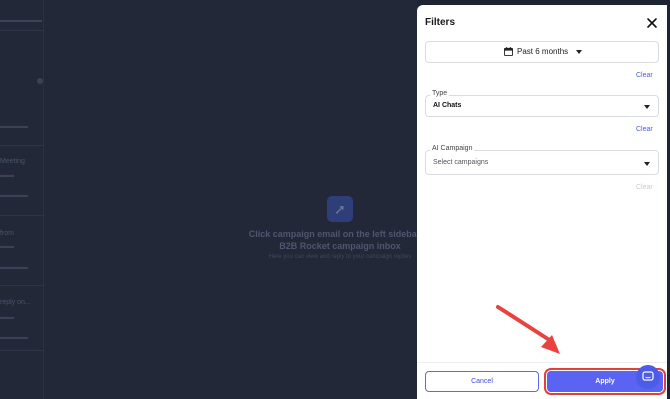 Image resolution: width=670 pixels, height=399 pixels. I want to click on close-icon, so click(652, 23).